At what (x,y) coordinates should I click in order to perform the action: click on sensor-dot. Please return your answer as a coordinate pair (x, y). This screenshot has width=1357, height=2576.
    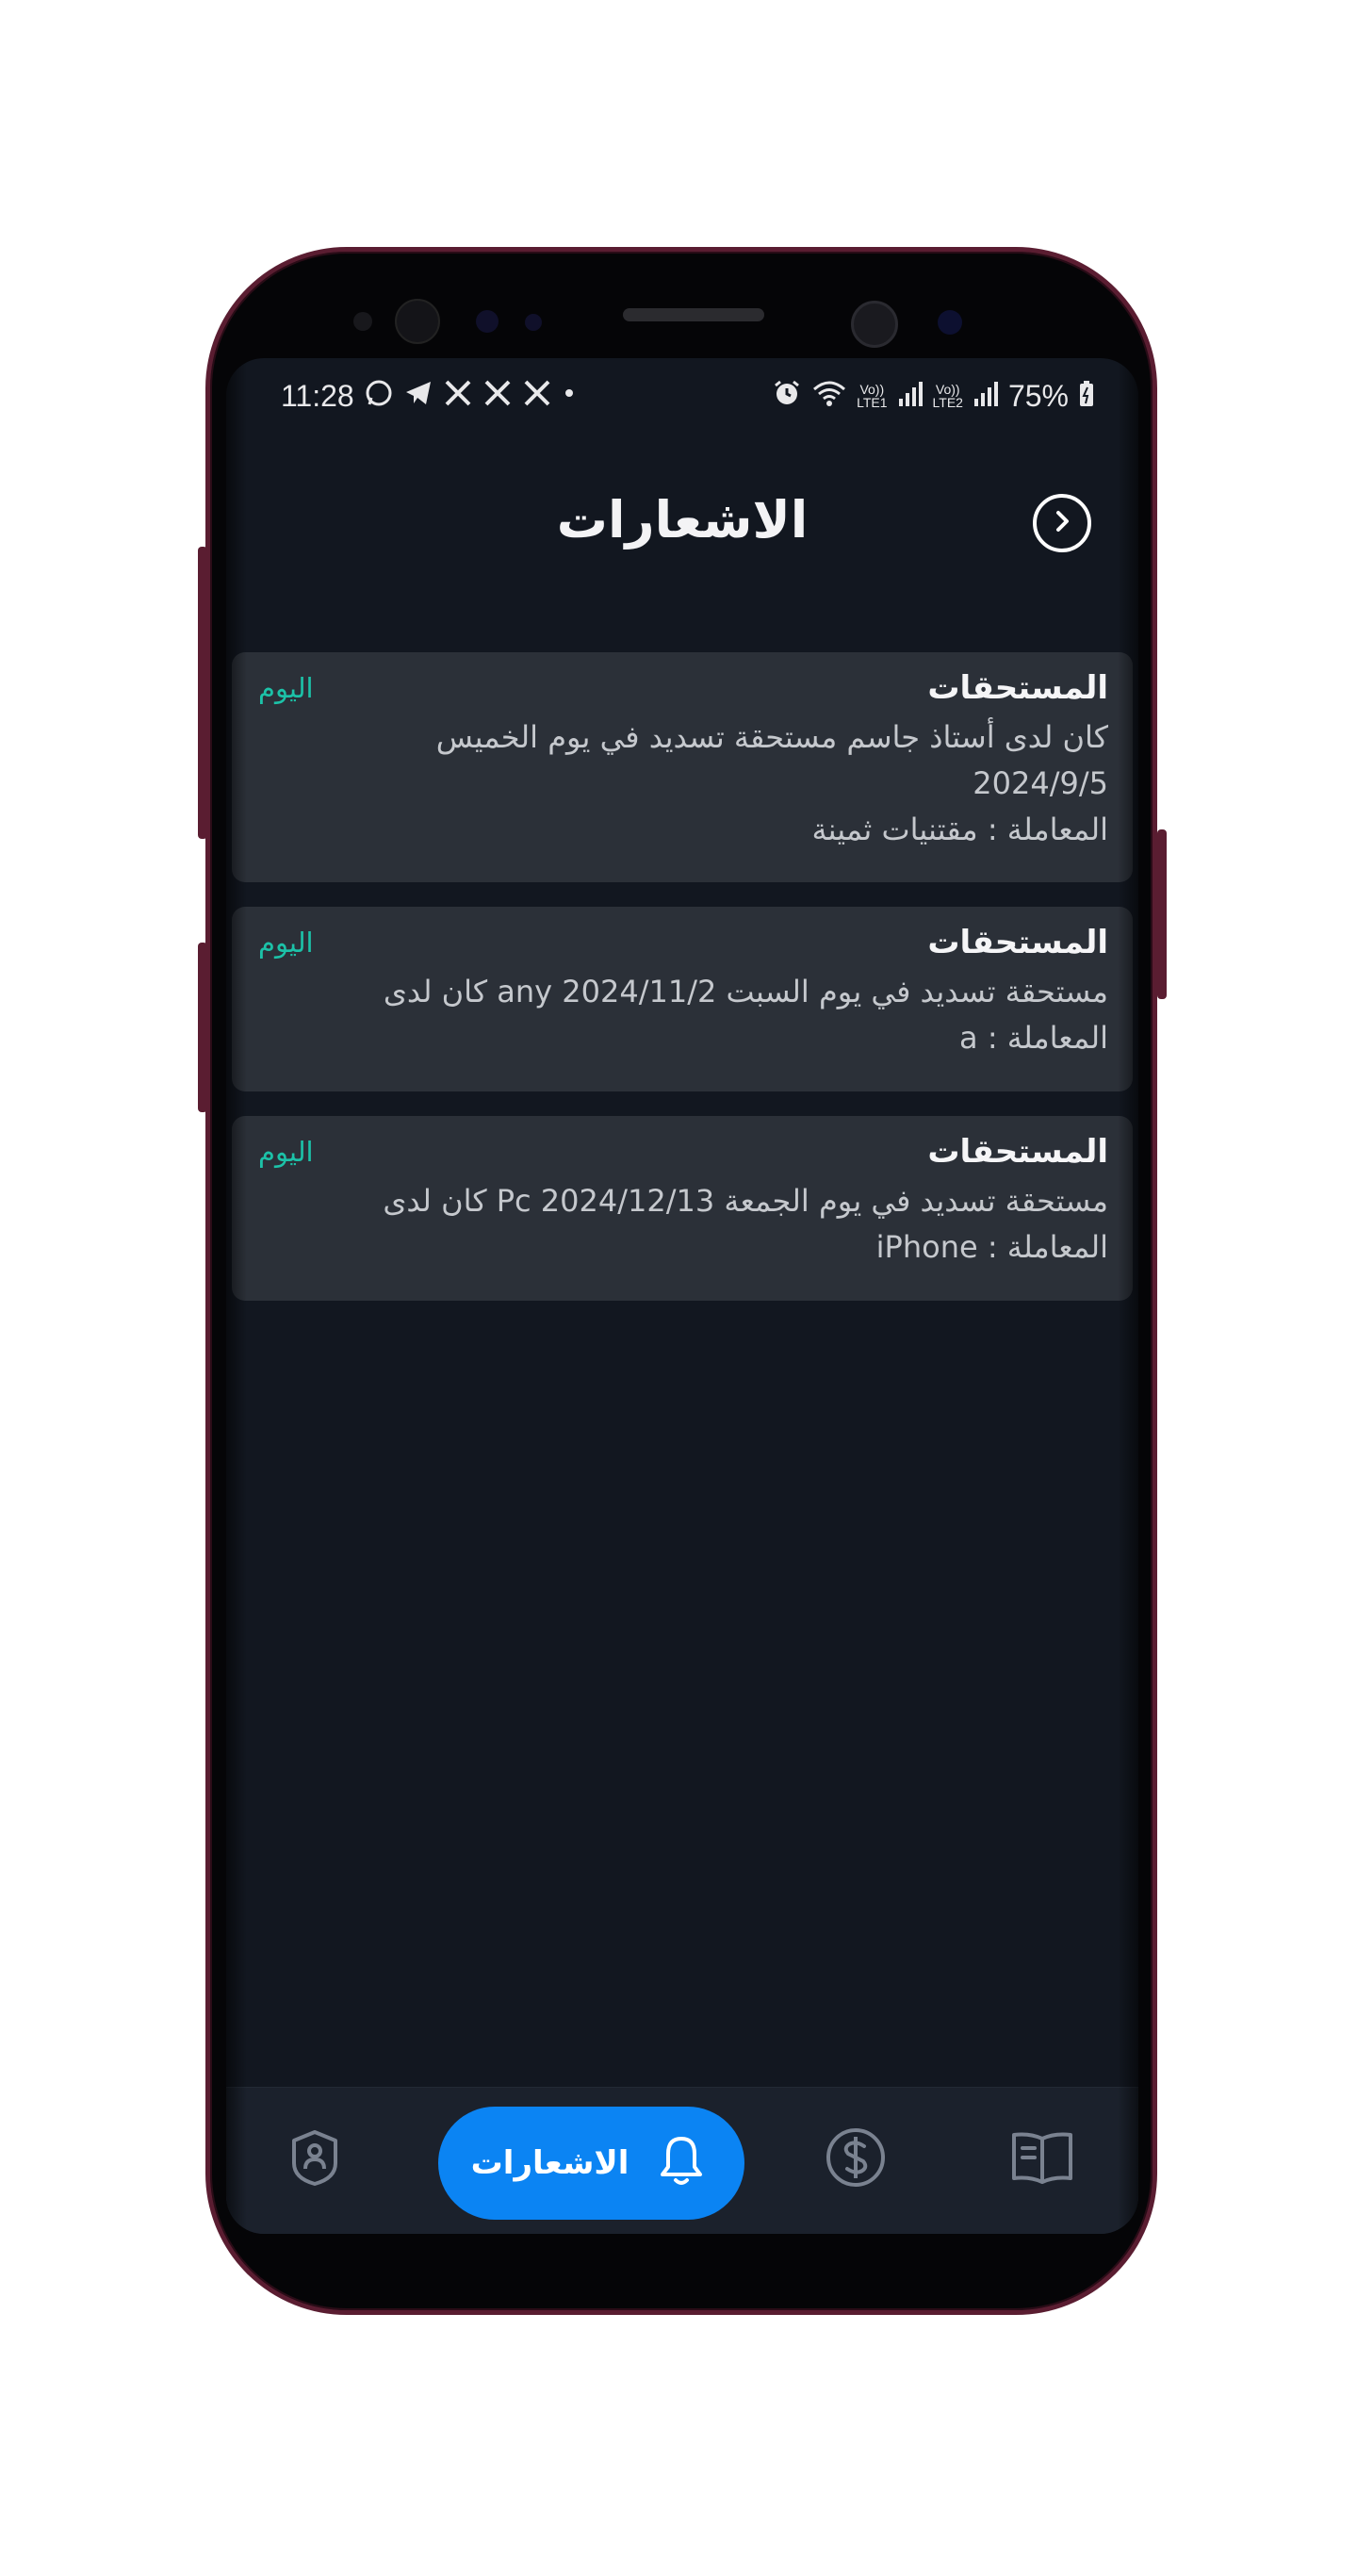
    Looking at the image, I should click on (362, 321).